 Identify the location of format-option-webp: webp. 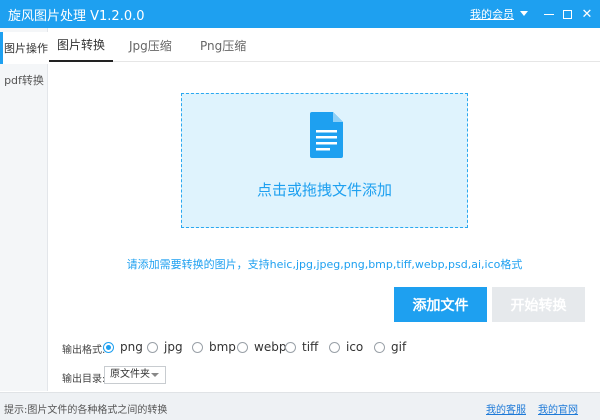
(261, 347).